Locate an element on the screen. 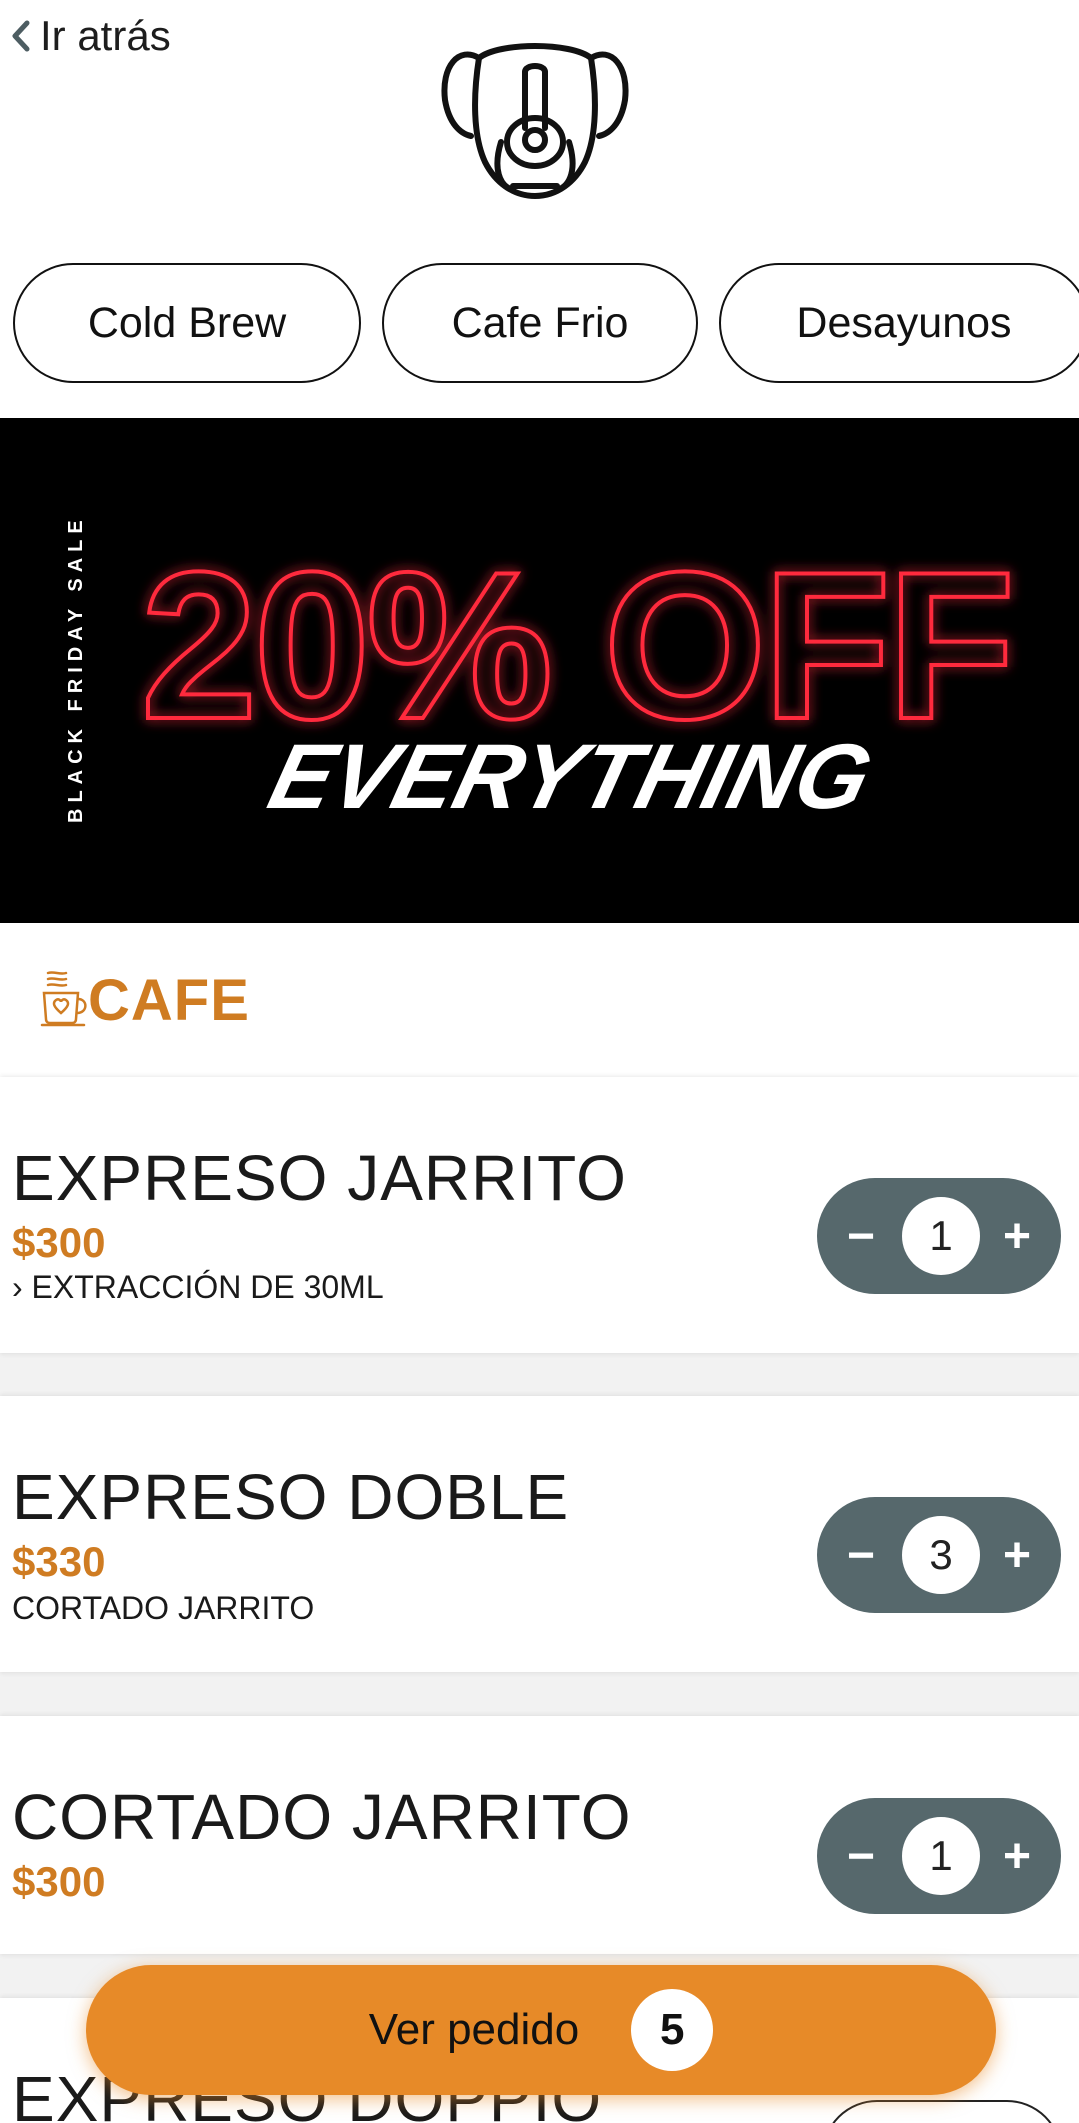 Image resolution: width=1079 pixels, height=2123 pixels. section-title: CAFE is located at coordinates (169, 1000).